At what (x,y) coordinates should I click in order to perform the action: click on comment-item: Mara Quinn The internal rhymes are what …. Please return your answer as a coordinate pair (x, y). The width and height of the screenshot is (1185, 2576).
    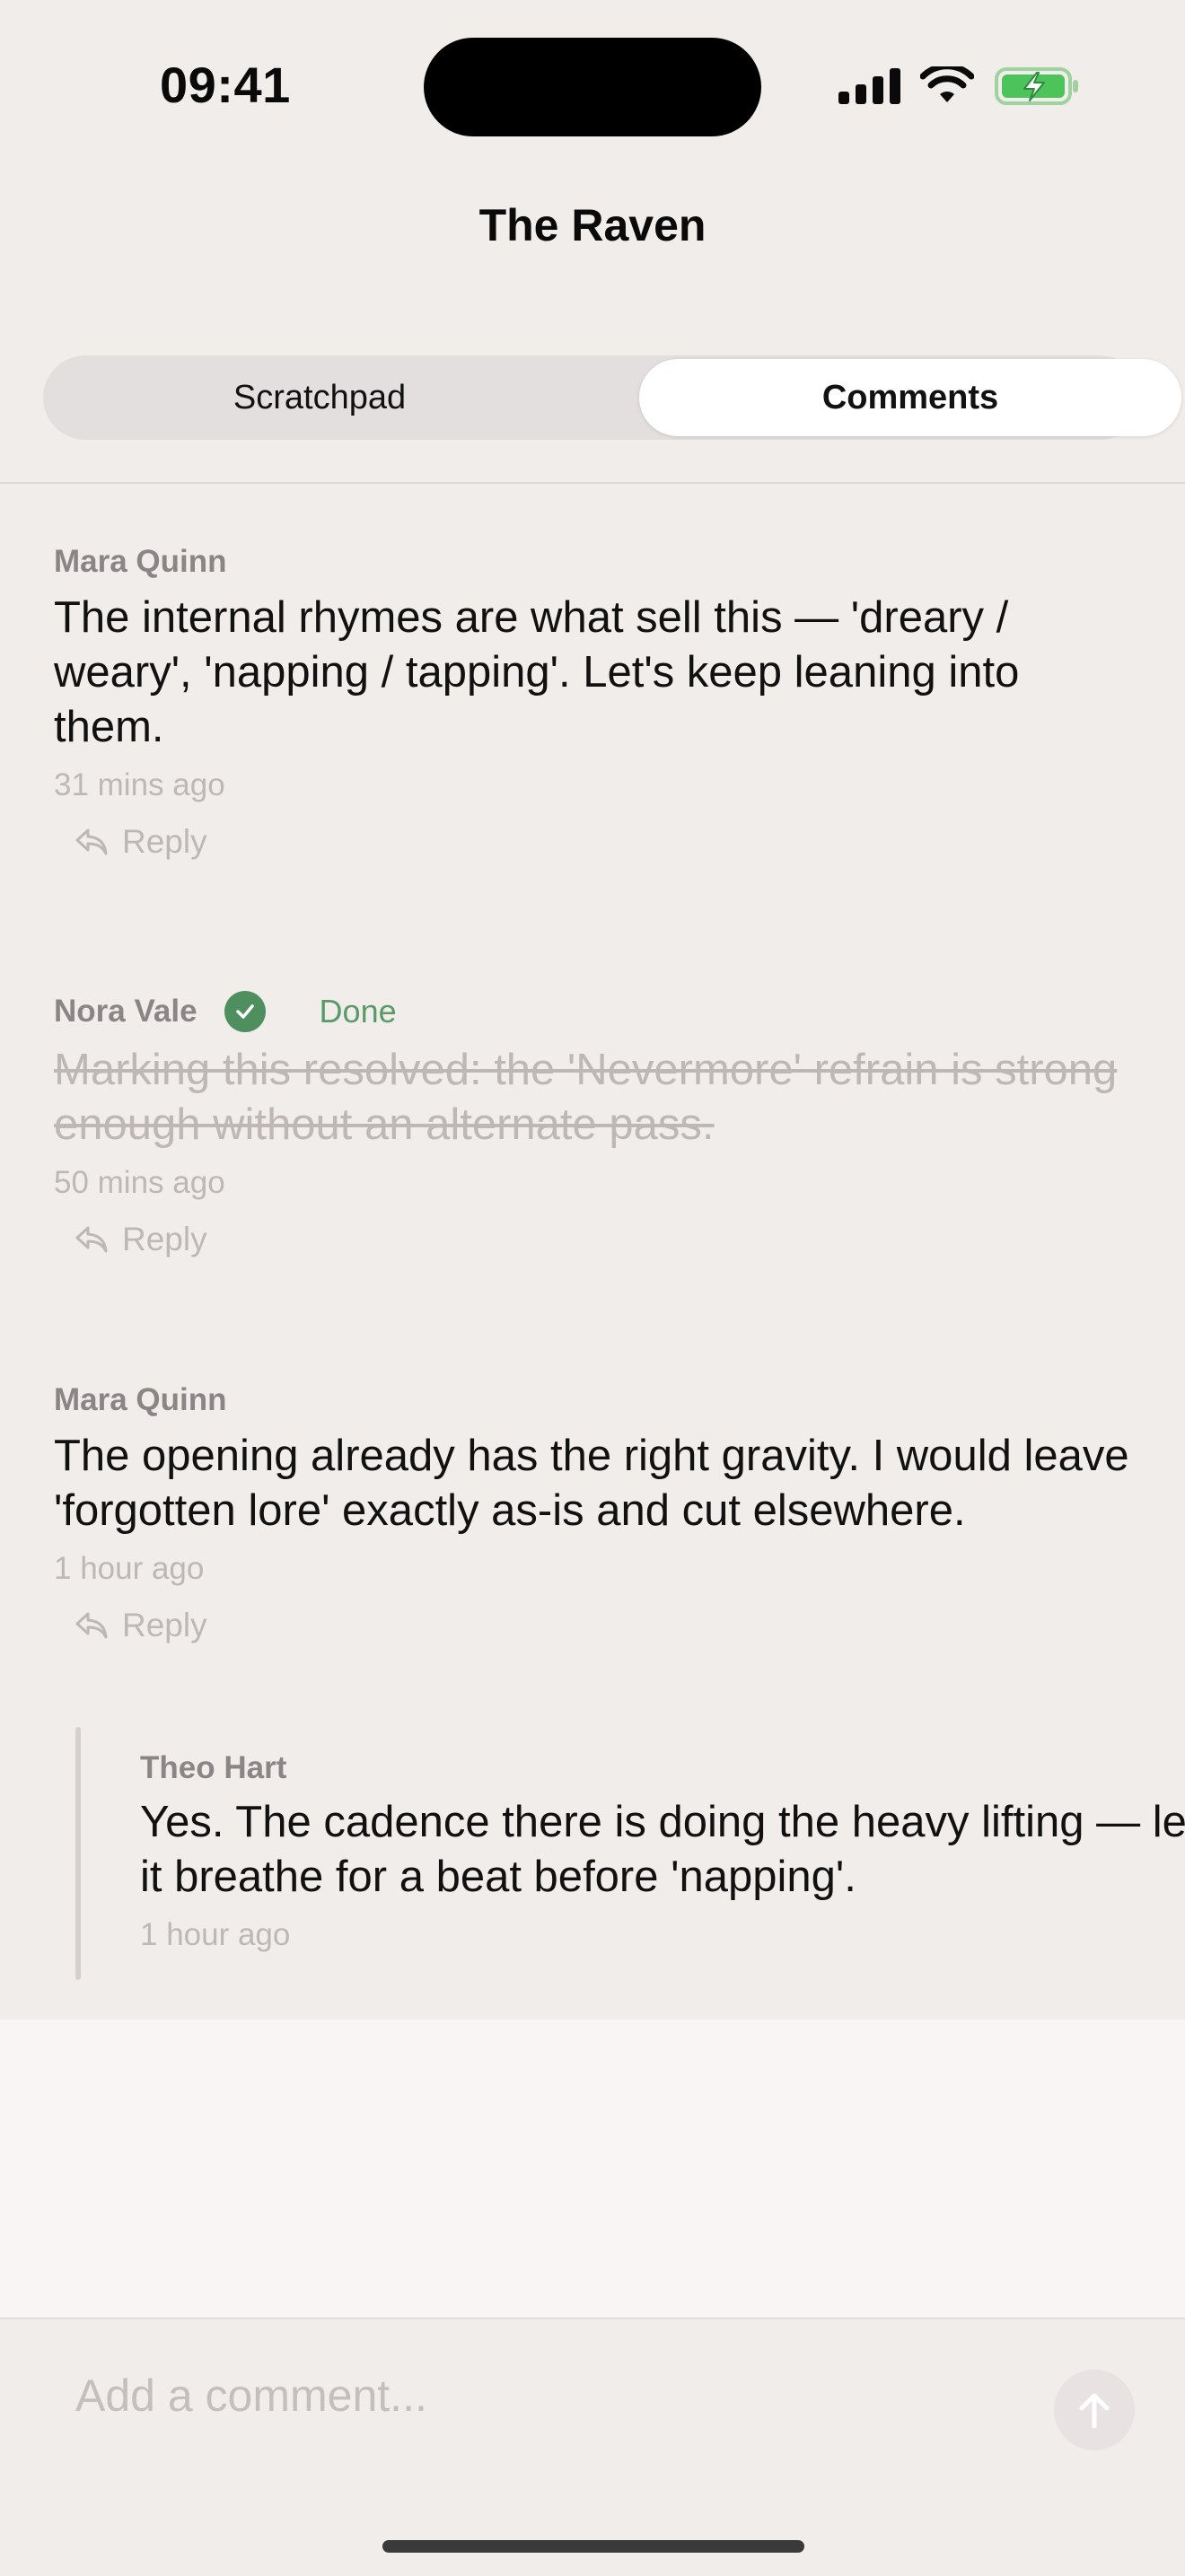
    Looking at the image, I should click on (592, 702).